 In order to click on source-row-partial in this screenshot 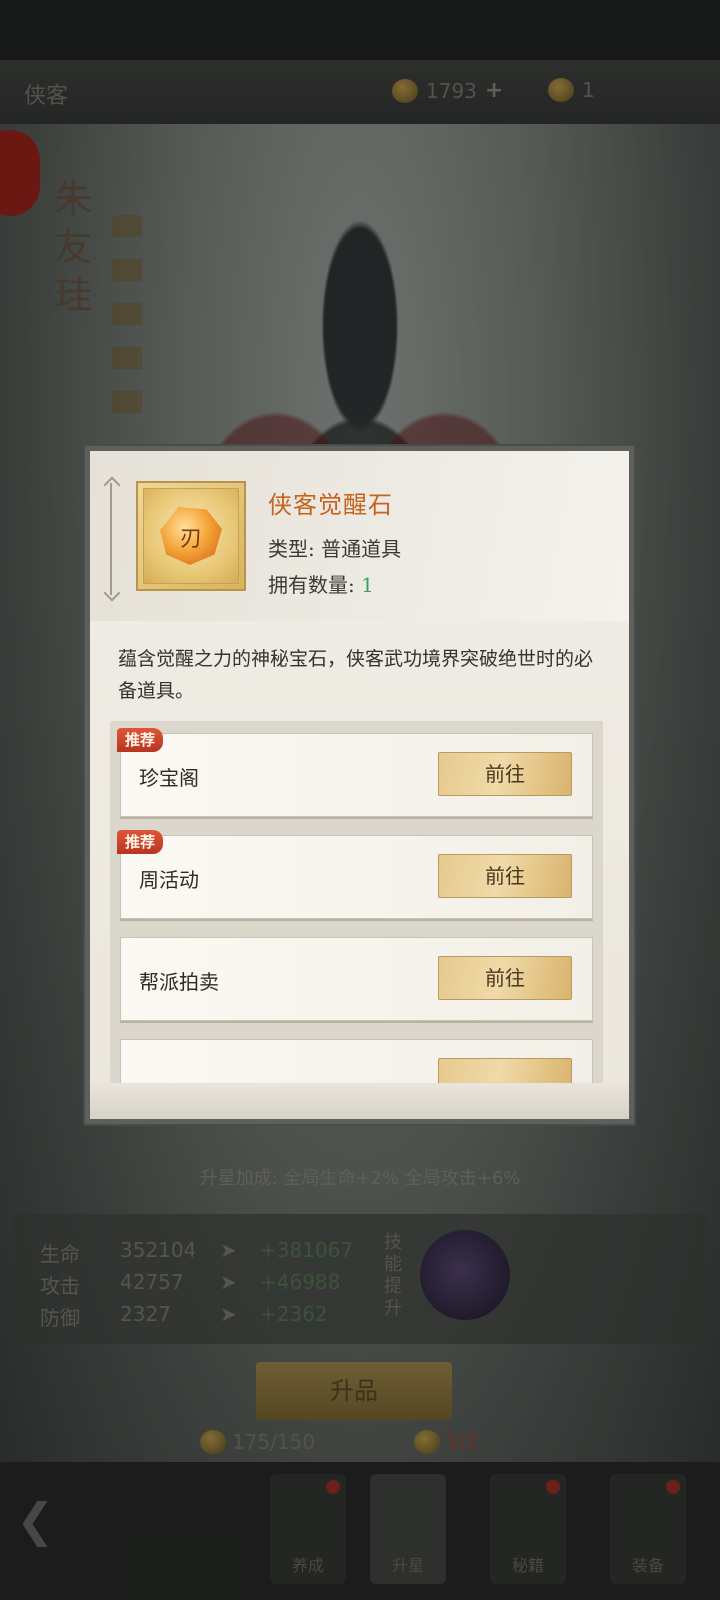, I will do `click(356, 1061)`.